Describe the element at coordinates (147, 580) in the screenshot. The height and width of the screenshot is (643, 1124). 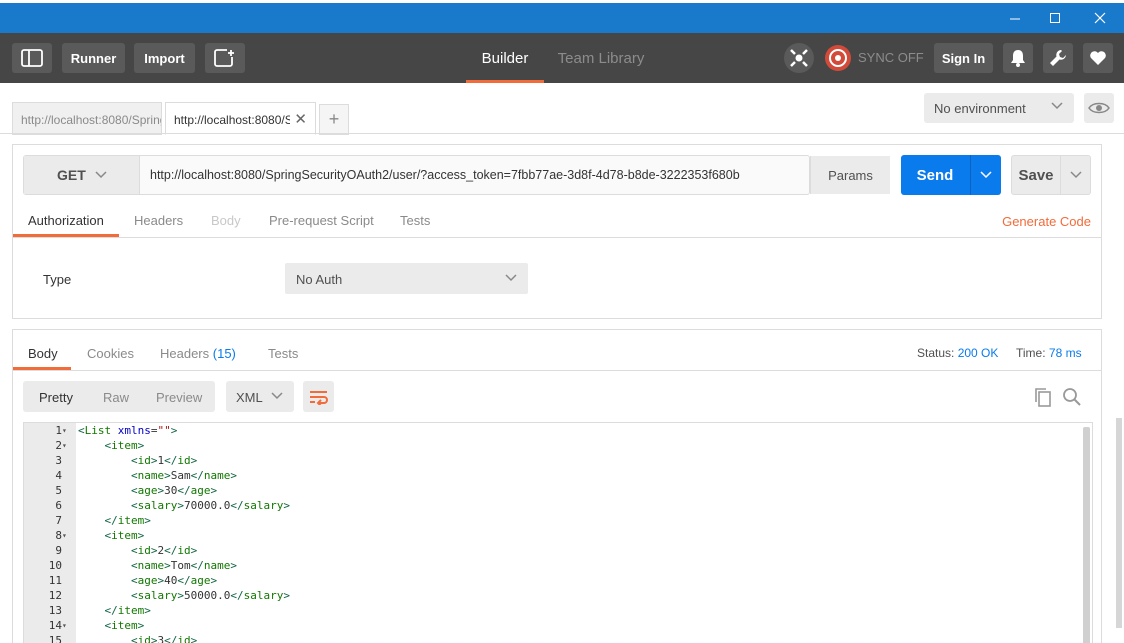
I see `xml-tag-name: age` at that location.